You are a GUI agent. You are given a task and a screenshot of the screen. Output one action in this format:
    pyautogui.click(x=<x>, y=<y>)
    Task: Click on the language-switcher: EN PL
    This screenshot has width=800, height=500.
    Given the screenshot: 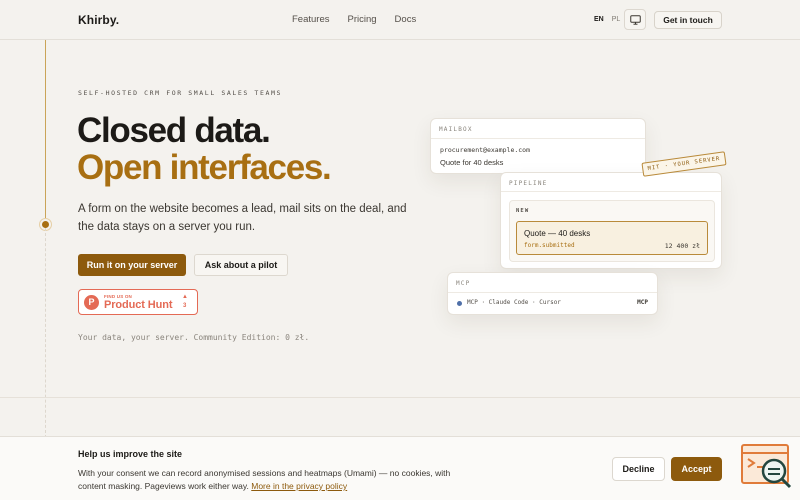 What is the action you would take?
    pyautogui.click(x=607, y=19)
    